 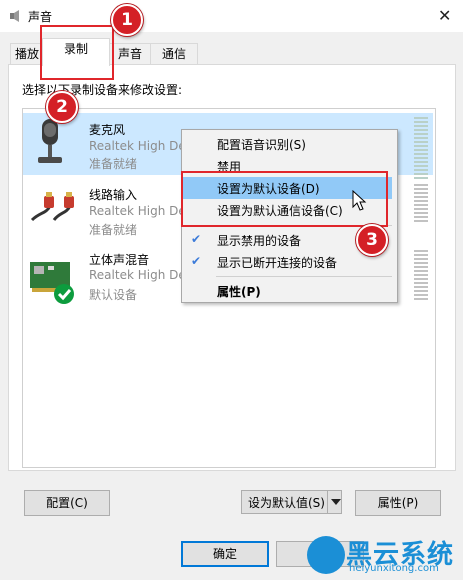 What do you see at coordinates (40, 17) in the screenshot?
I see `window-title: 声音` at bounding box center [40, 17].